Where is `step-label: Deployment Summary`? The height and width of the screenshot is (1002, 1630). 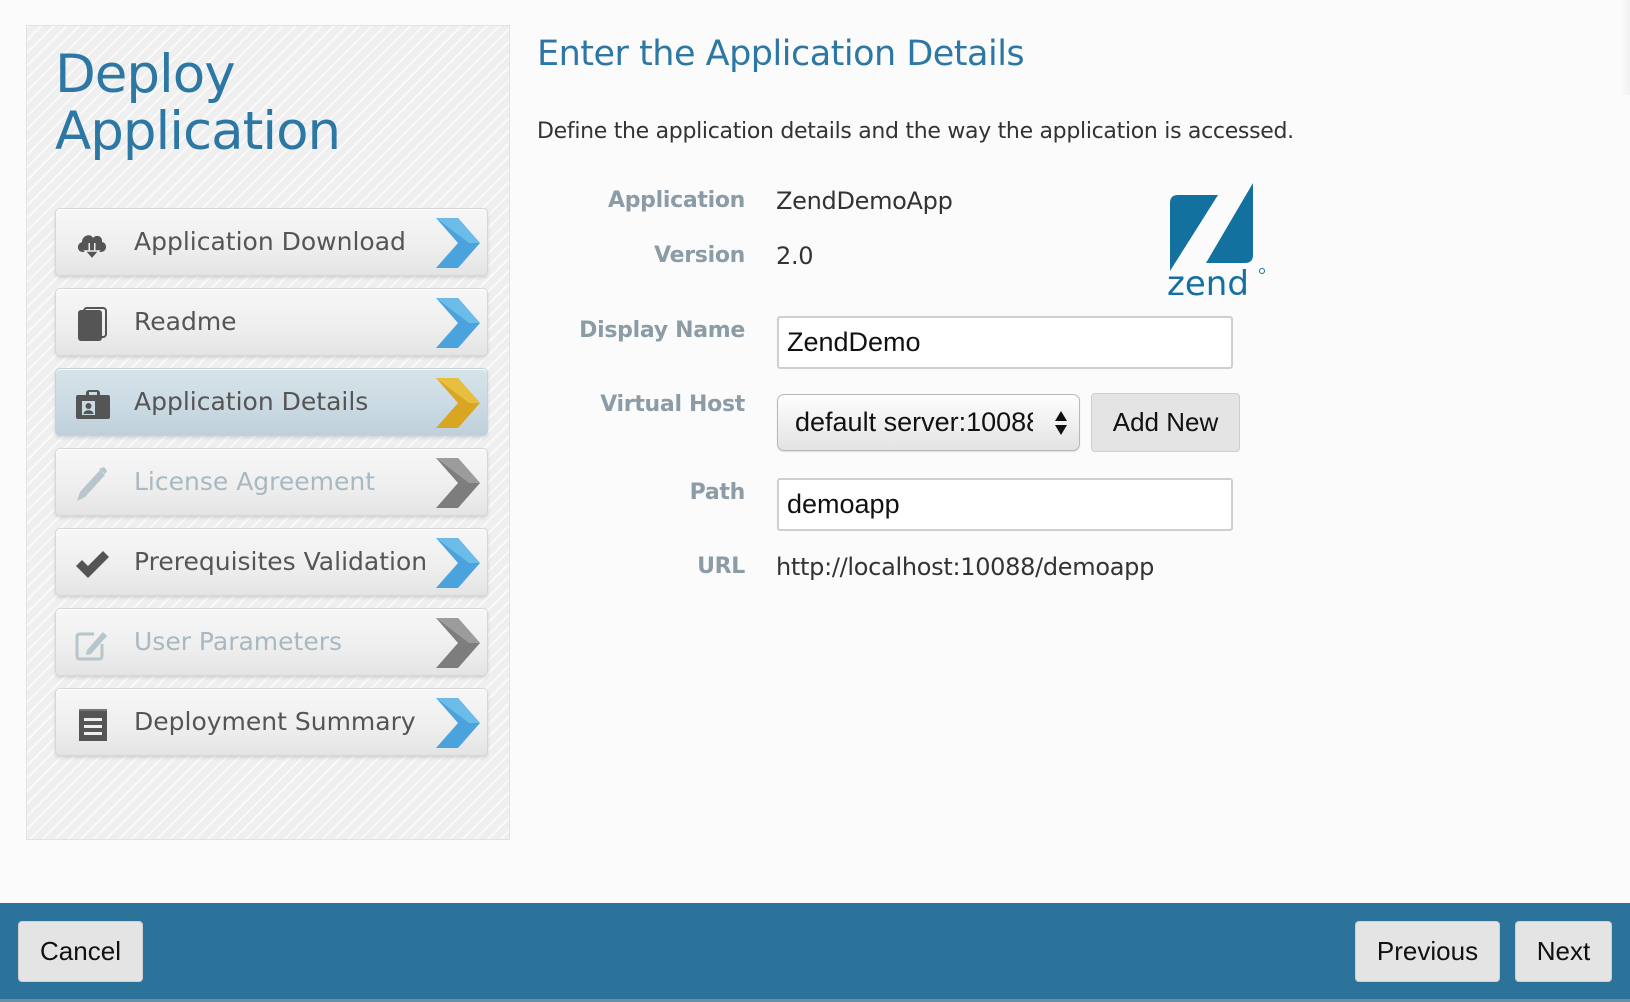 step-label: Deployment Summary is located at coordinates (275, 721).